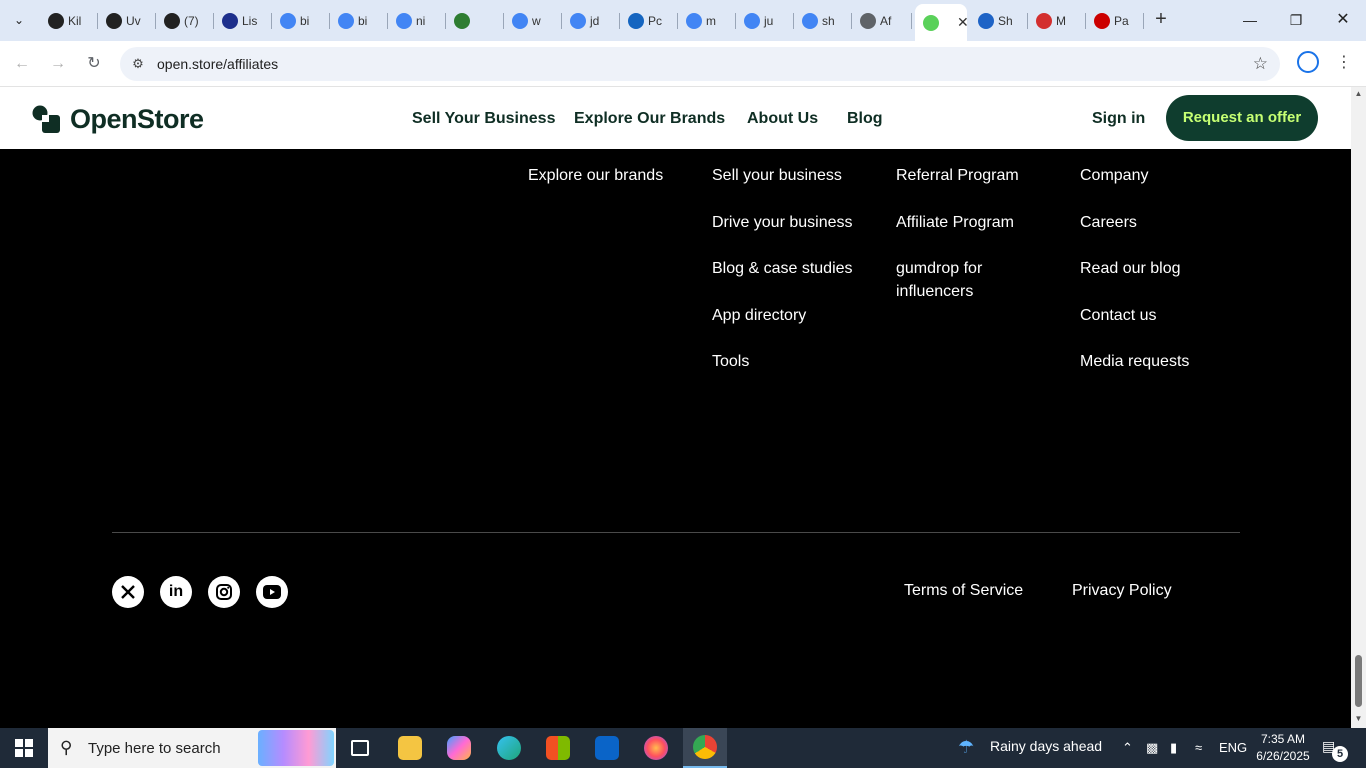  What do you see at coordinates (58, 64) in the screenshot?
I see `forward-button: →` at bounding box center [58, 64].